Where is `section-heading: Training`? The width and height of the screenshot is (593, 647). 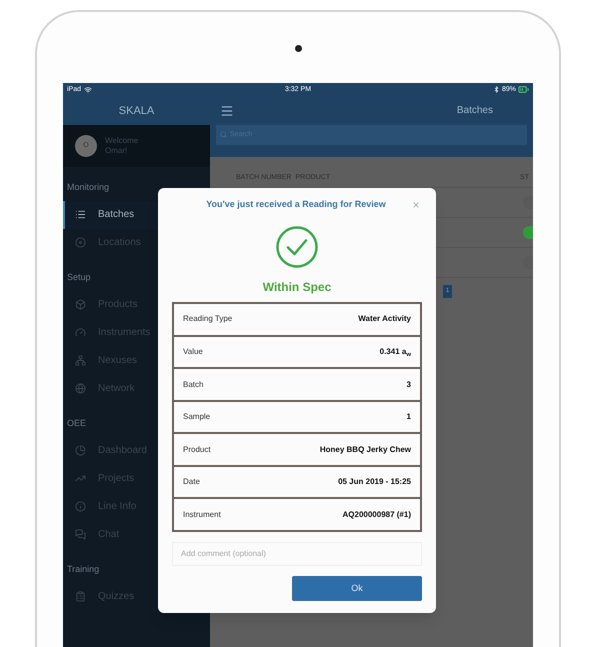
section-heading: Training is located at coordinates (83, 569).